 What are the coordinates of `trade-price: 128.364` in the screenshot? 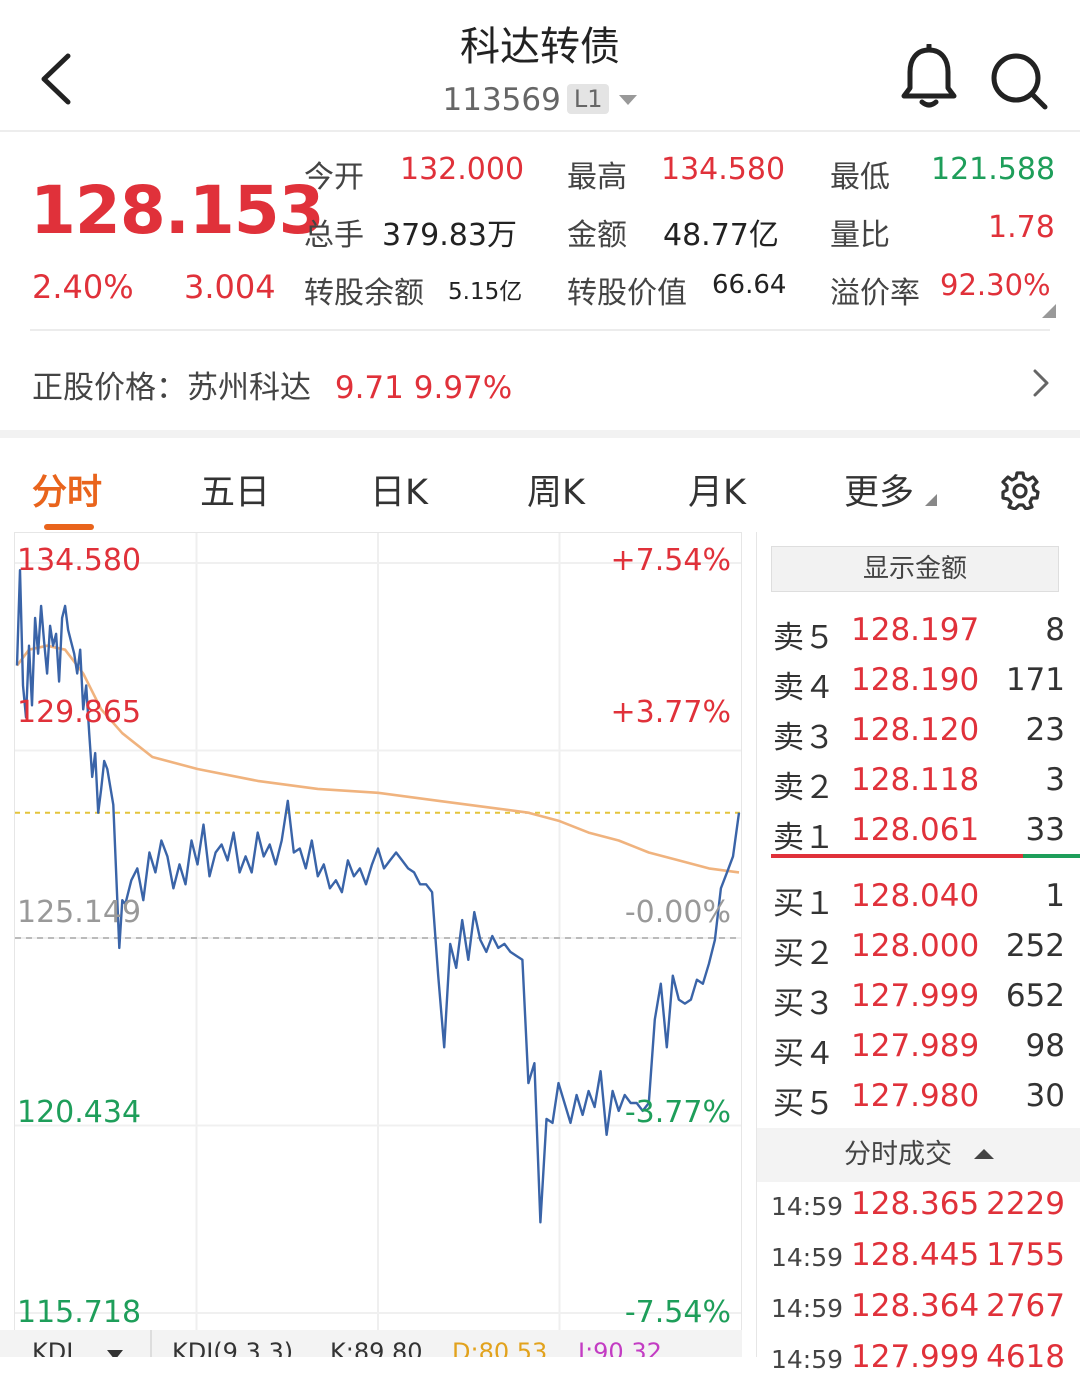 It's located at (915, 1306).